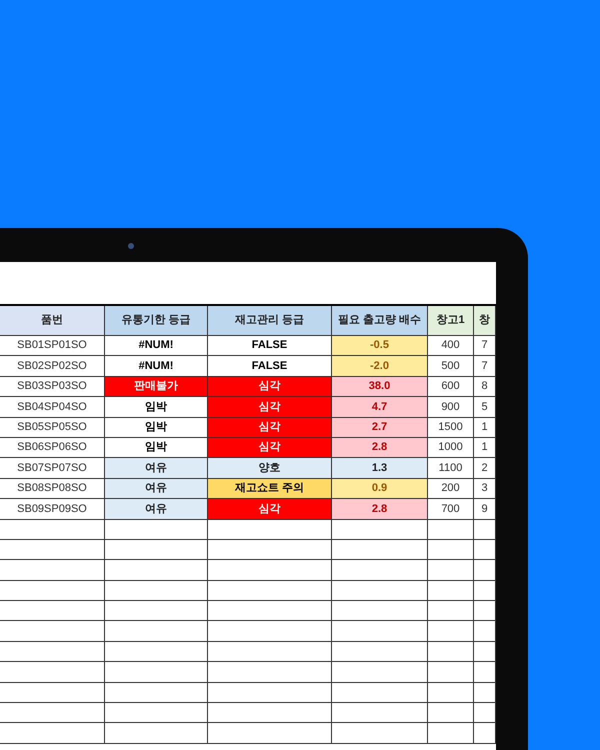 This screenshot has height=750, width=600. Describe the element at coordinates (380, 407) in the screenshot. I see `table-cell: 4.7` at that location.